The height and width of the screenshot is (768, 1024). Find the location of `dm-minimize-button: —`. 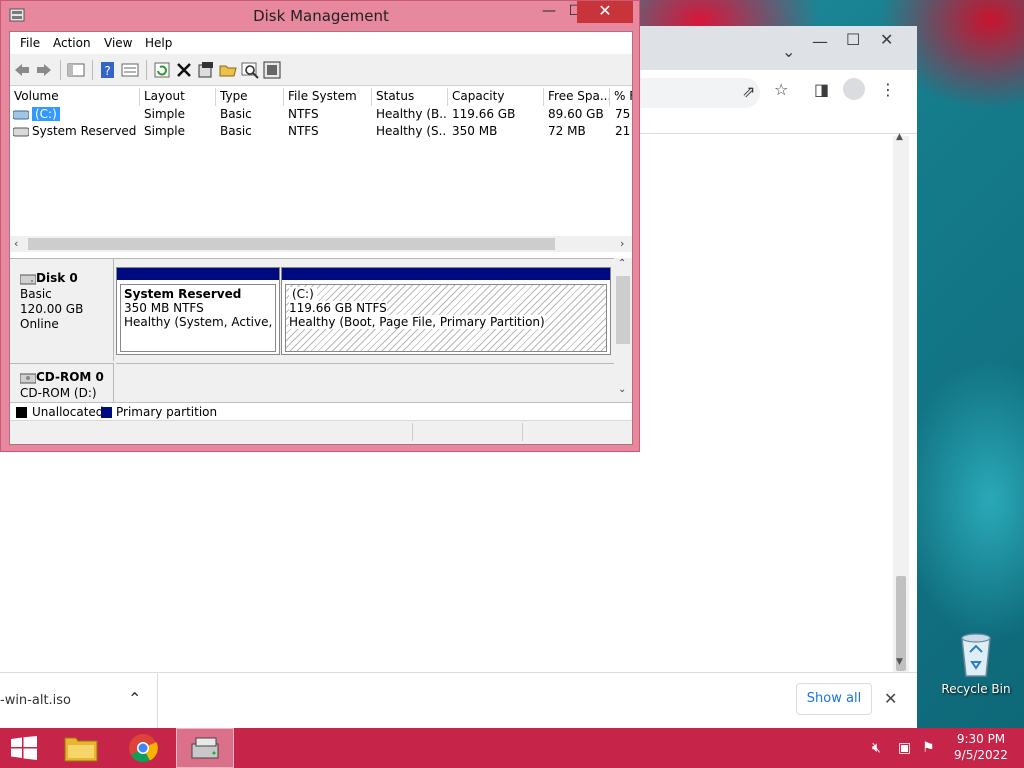

dm-minimize-button: — is located at coordinates (549, 12).